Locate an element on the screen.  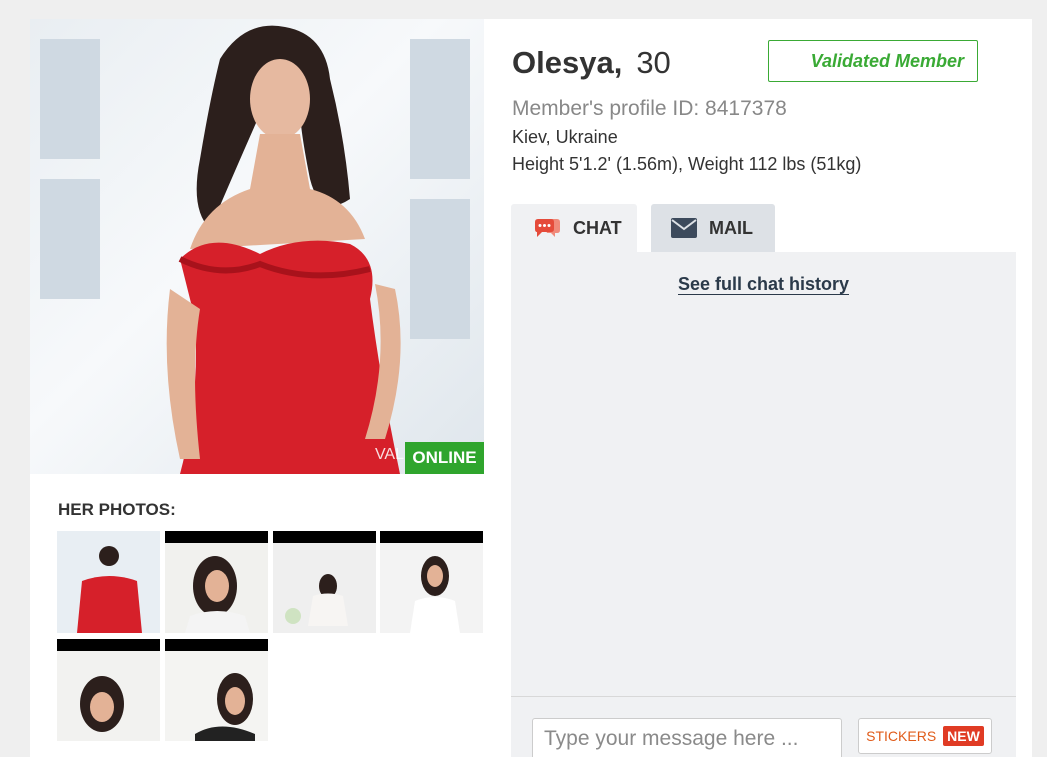
tab-chat-label: CHAT is located at coordinates (597, 227).